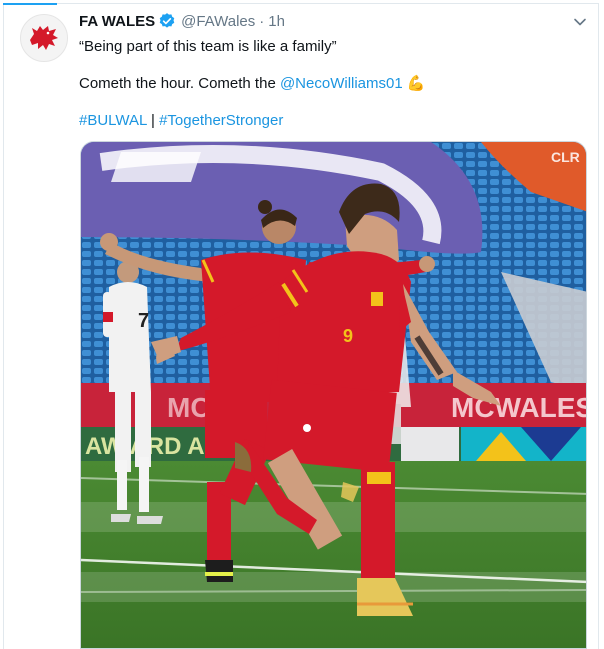  Describe the element at coordinates (218, 21) in the screenshot. I see `author-handle: @FAWales` at that location.